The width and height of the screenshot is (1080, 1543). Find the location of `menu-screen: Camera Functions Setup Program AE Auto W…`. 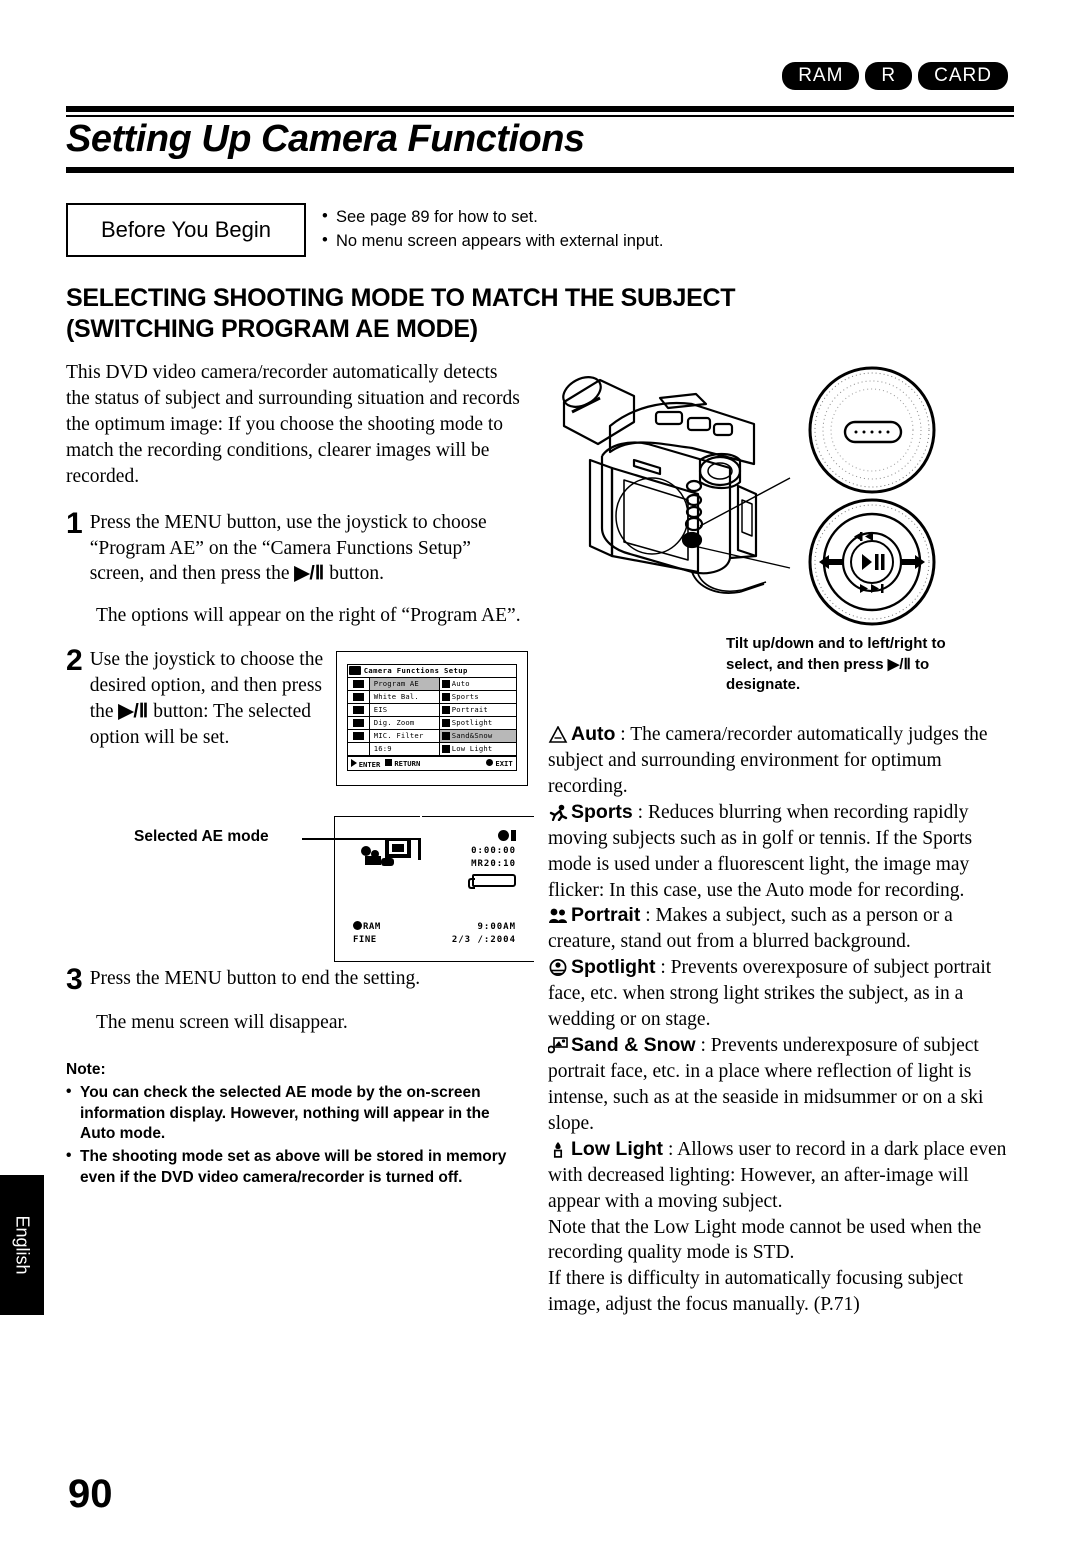

menu-screen: Camera Functions Setup Program AE Auto W… is located at coordinates (431, 717).